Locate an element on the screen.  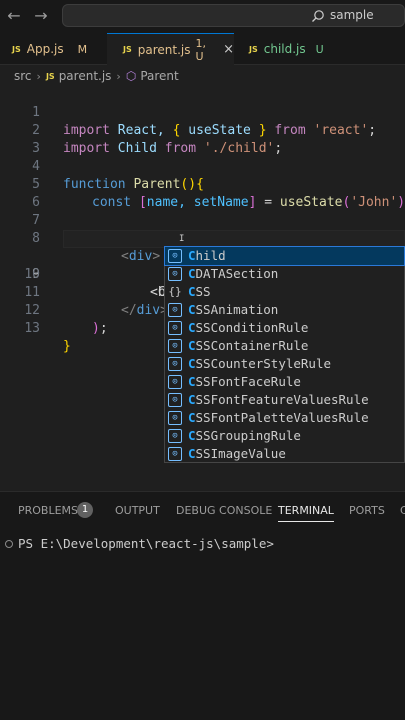
suggestion-item: {} CSS is located at coordinates (284, 292).